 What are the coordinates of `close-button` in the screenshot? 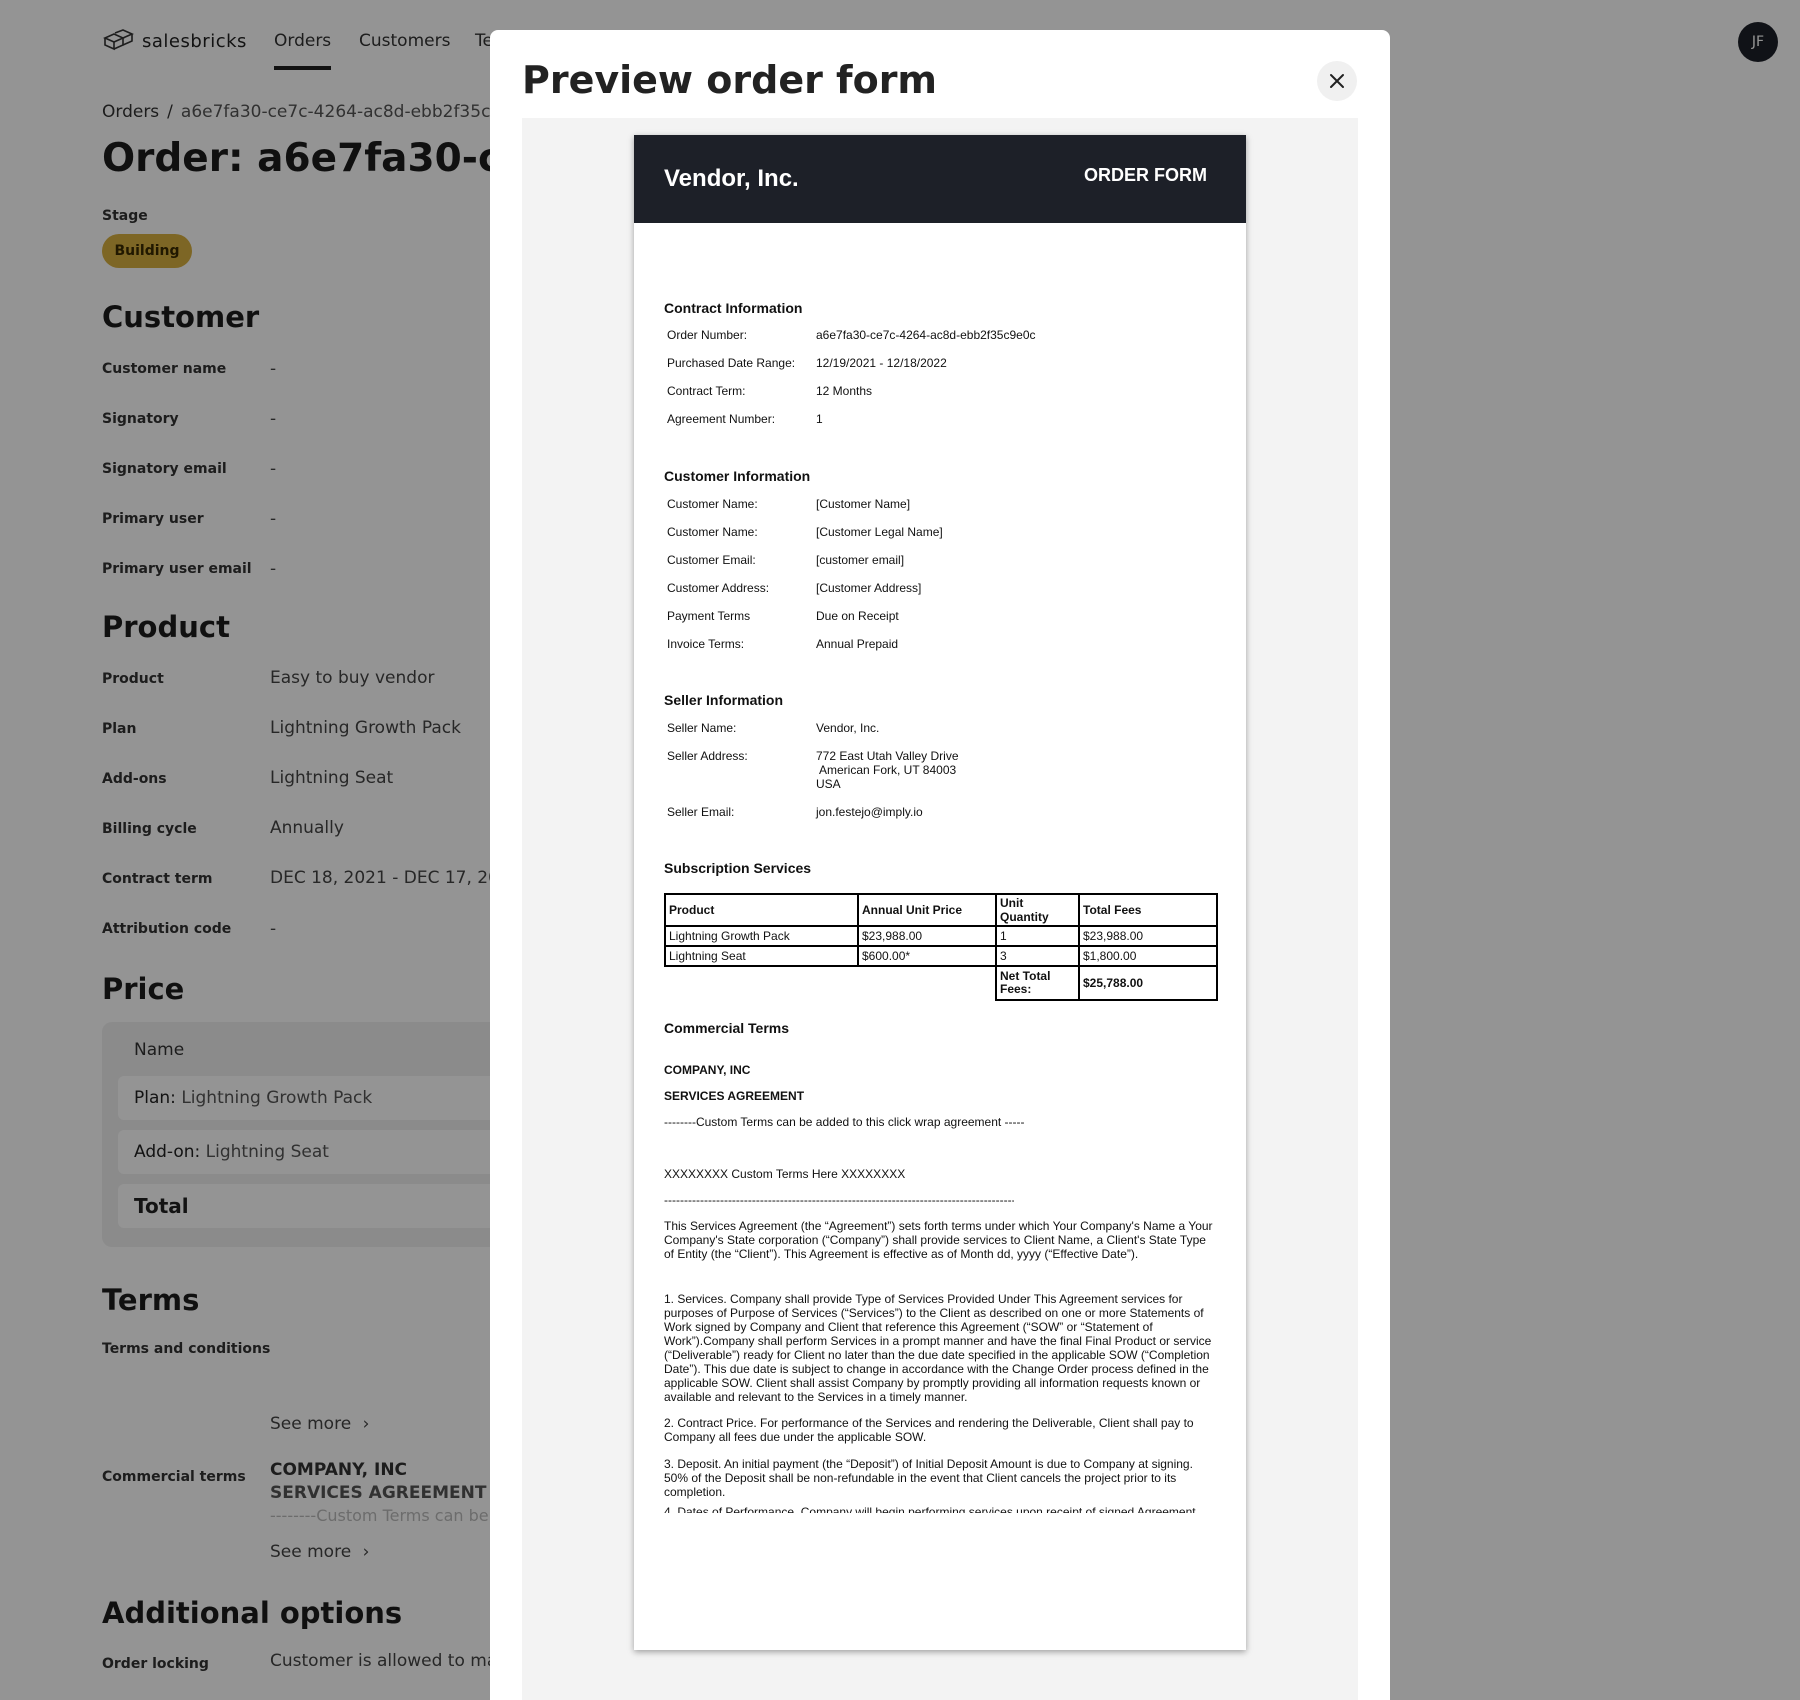 It's located at (1337, 81).